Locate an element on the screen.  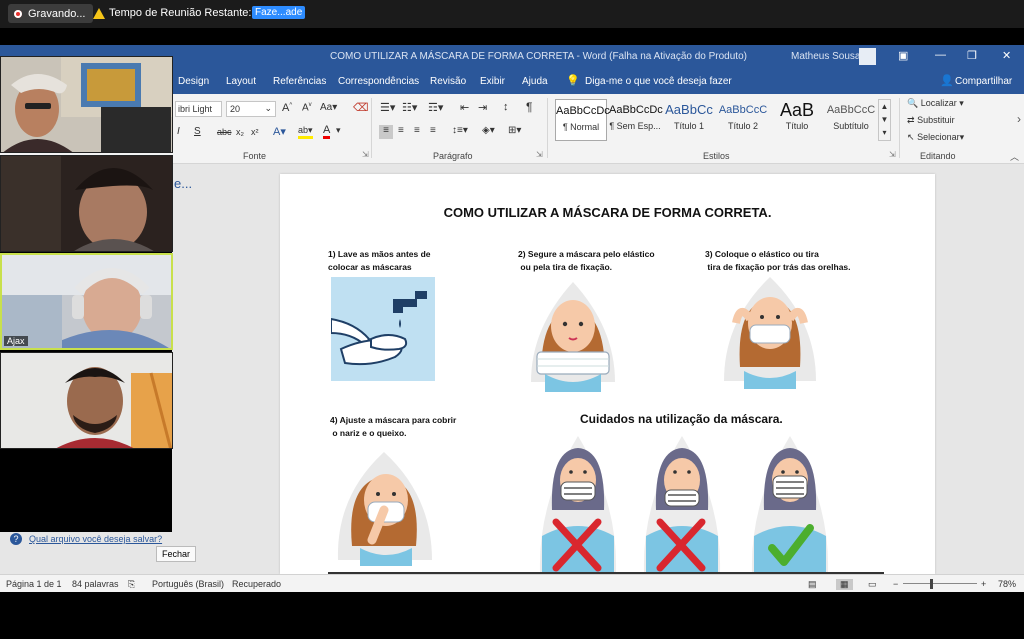
decrease-indent-icon: ⇤ is located at coordinates (464, 107).